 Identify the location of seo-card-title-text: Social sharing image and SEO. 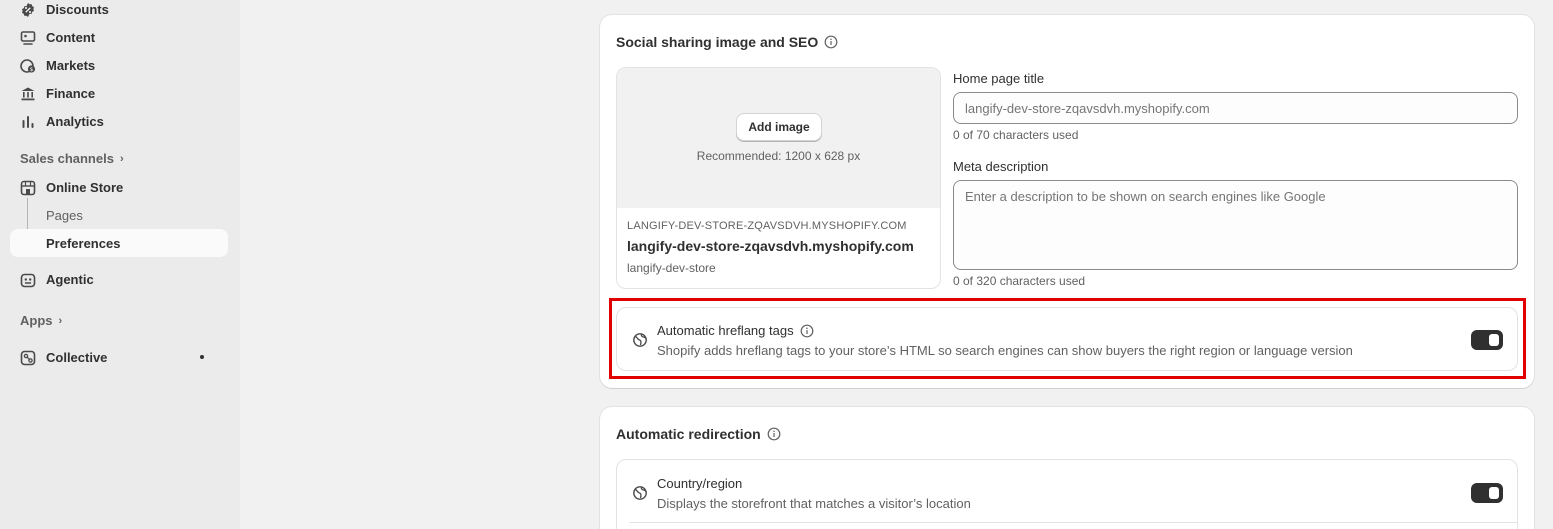
(717, 42).